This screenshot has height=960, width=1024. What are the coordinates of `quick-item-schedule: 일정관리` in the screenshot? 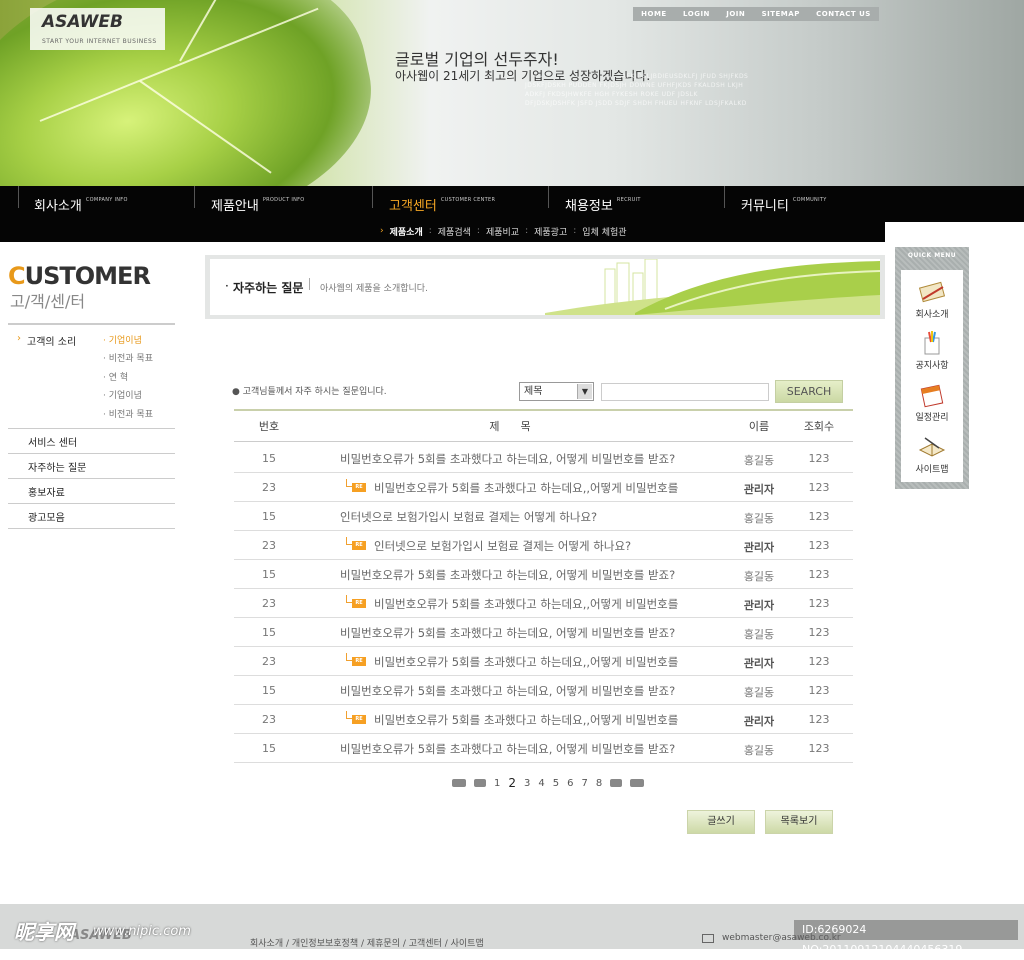 It's located at (932, 402).